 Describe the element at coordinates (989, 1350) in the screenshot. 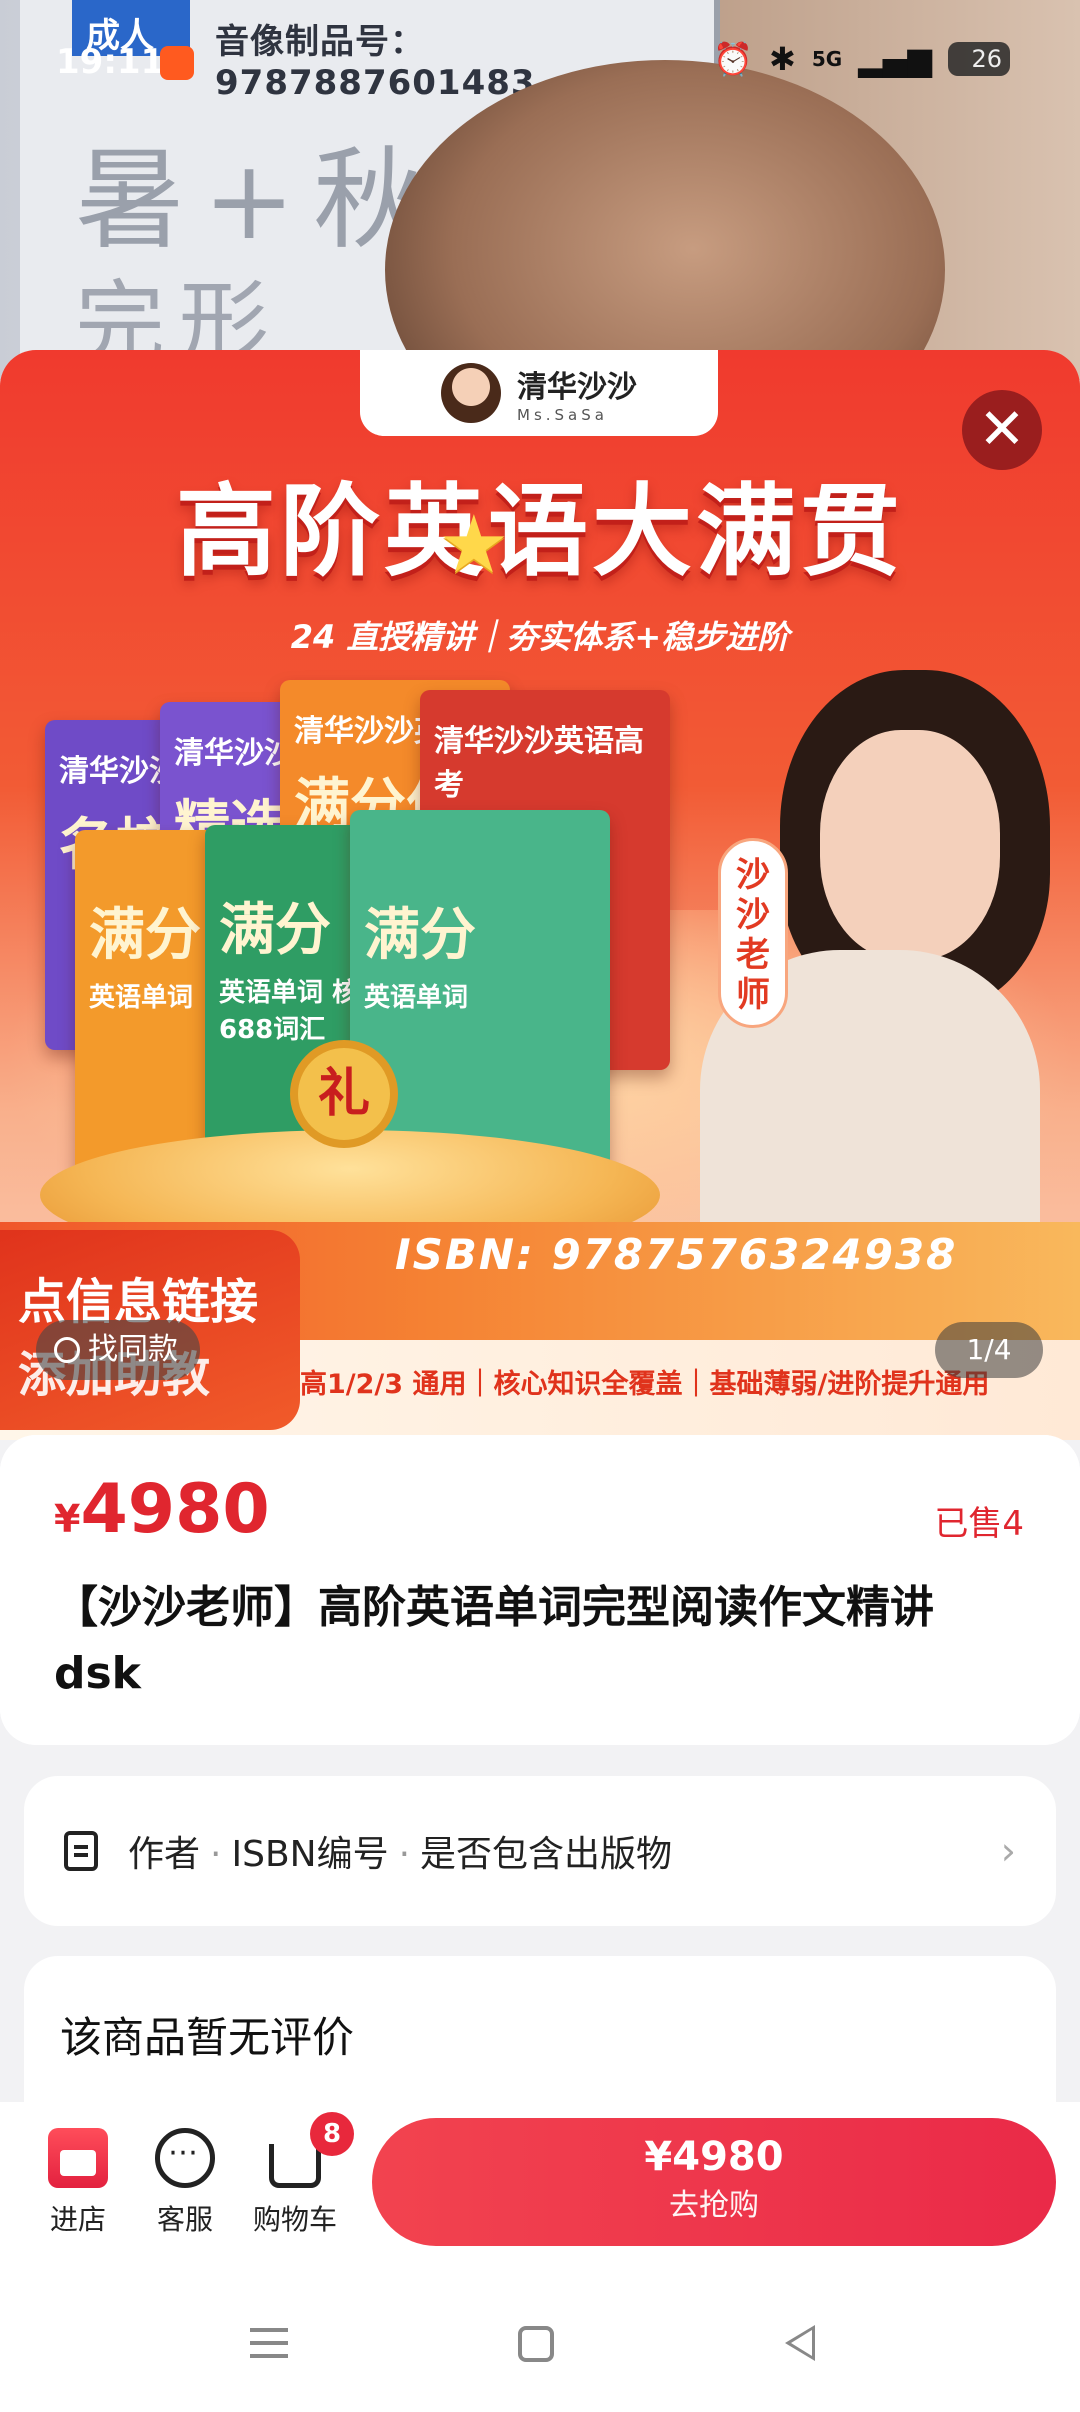

I see `carousel-page-indicator: 1/4` at that location.